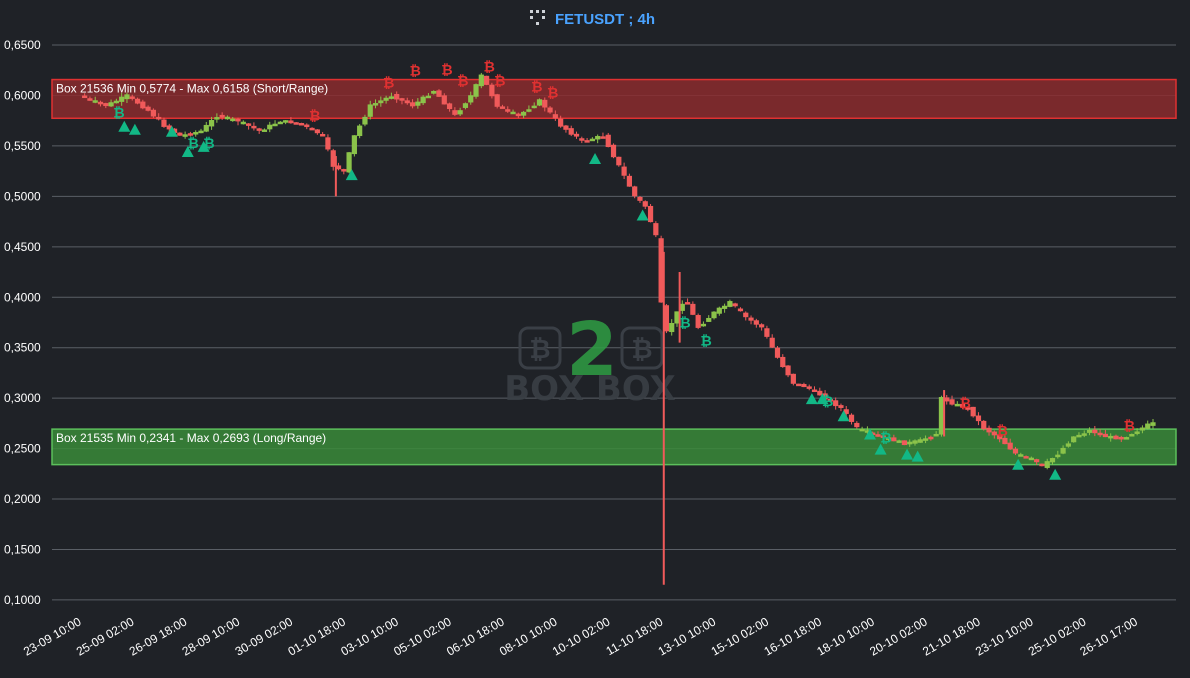 Image resolution: width=1190 pixels, height=678 pixels. I want to click on y-tick-label: 0,4000, so click(22, 297).